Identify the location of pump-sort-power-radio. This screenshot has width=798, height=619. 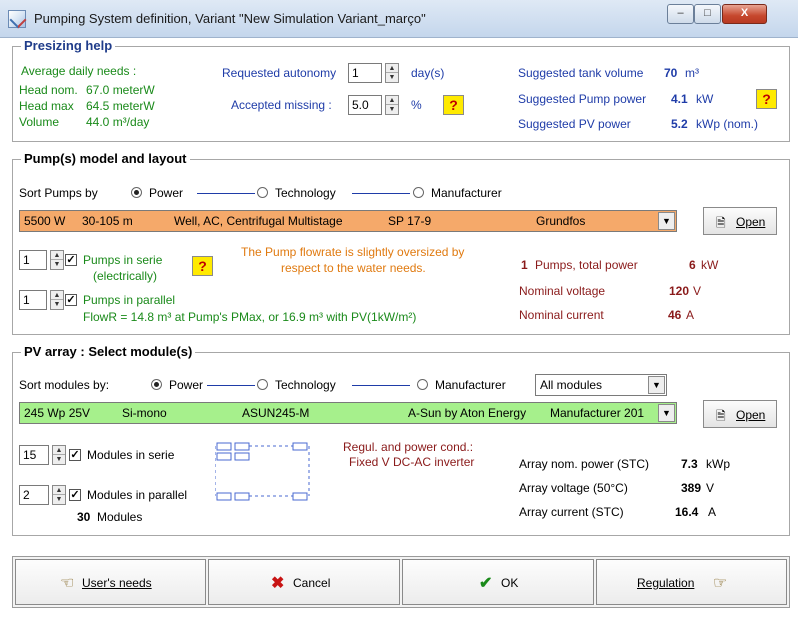
(136, 192).